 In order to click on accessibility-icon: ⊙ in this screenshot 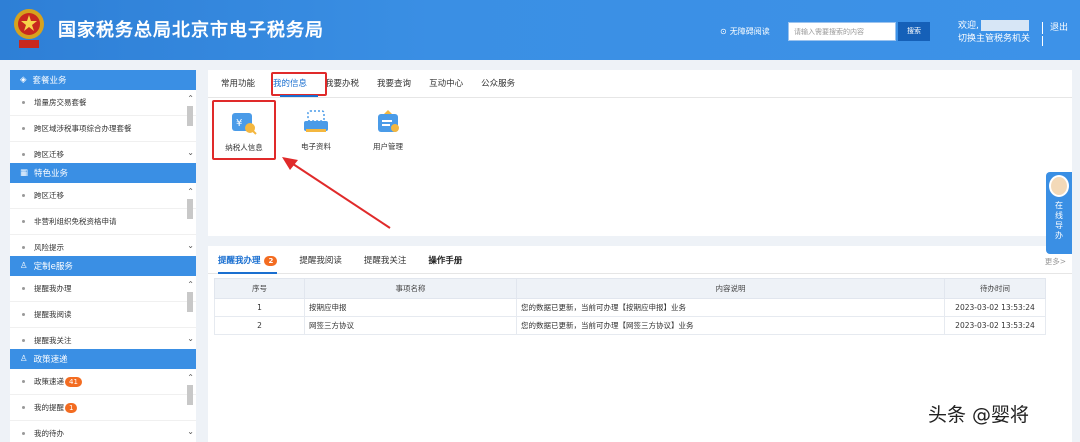, I will do `click(723, 31)`.